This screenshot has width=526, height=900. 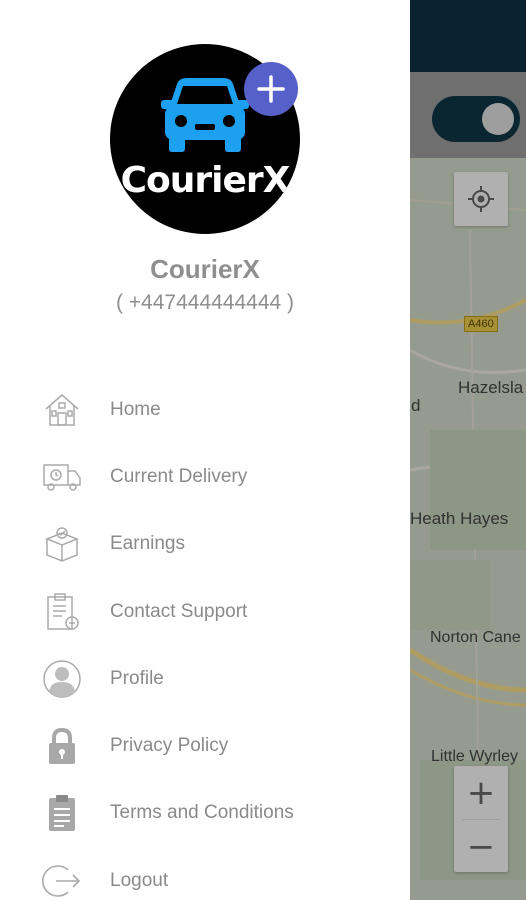 What do you see at coordinates (62, 410) in the screenshot?
I see `home-icon` at bounding box center [62, 410].